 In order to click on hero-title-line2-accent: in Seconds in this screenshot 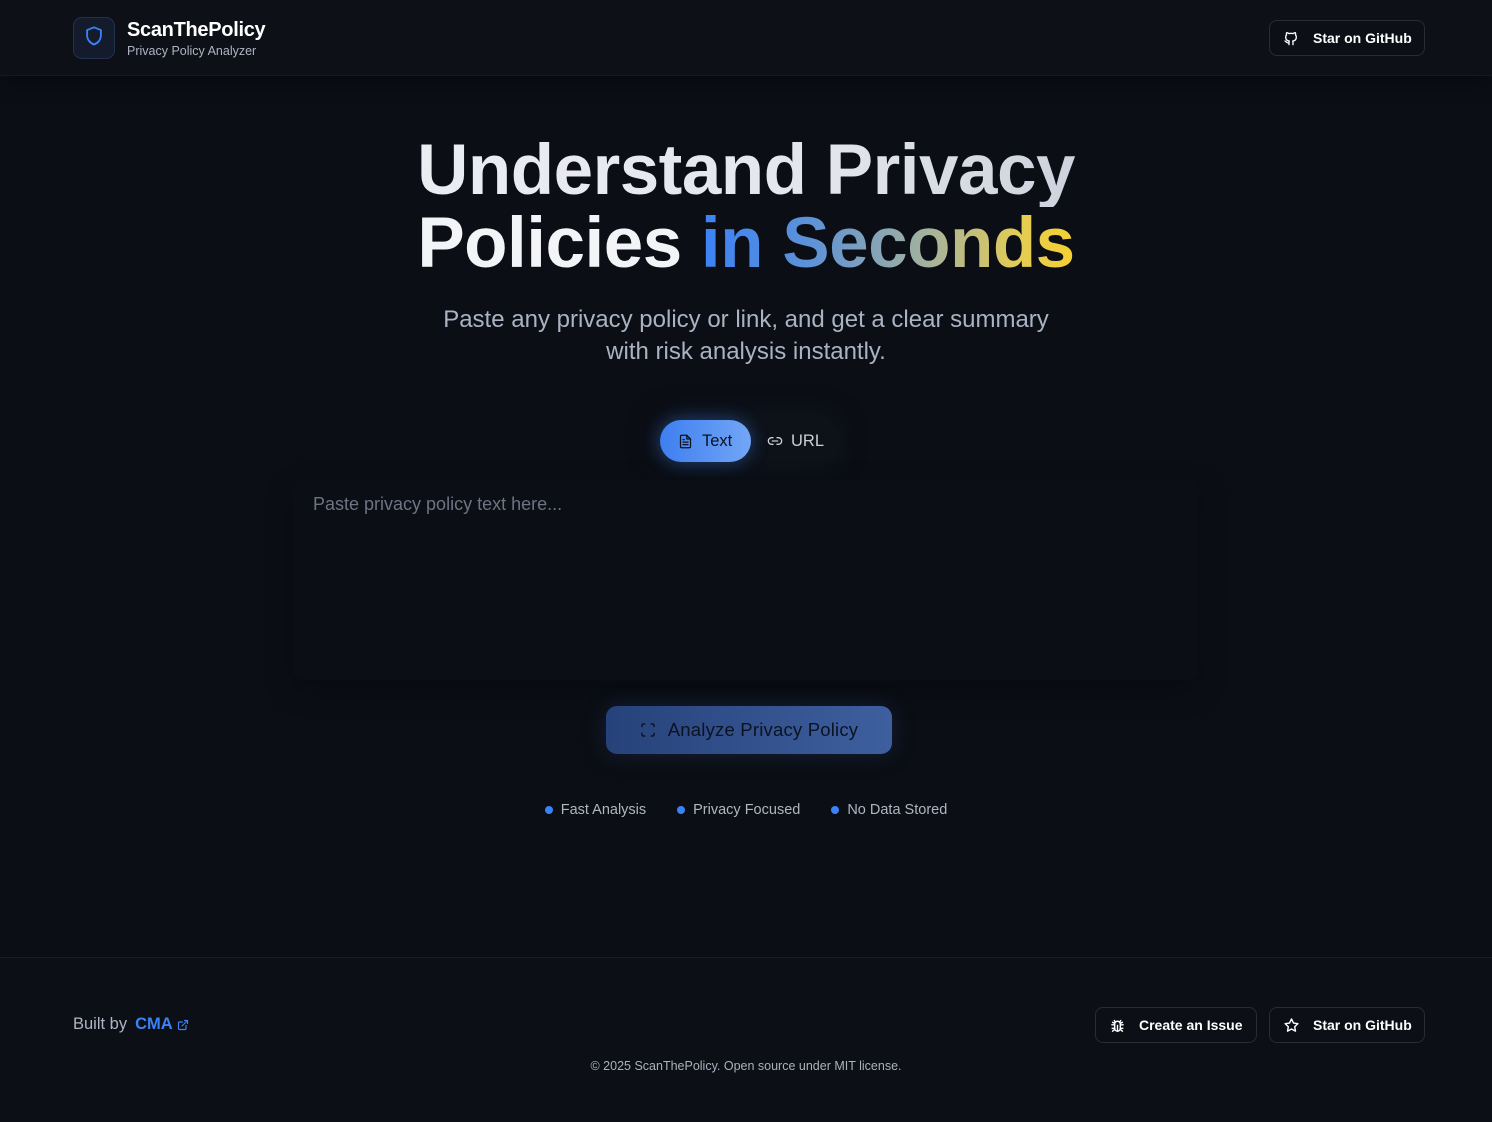, I will do `click(887, 243)`.